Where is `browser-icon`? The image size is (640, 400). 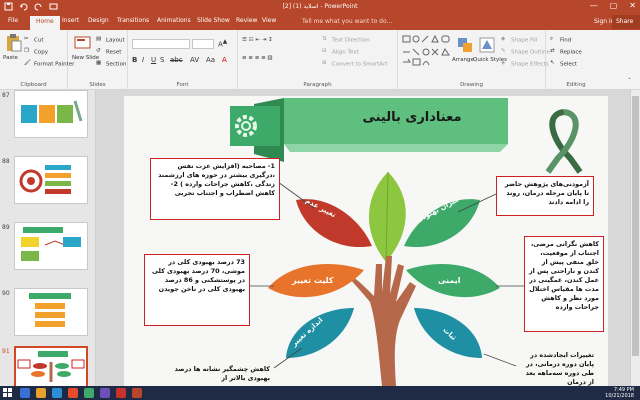
browser-icon is located at coordinates (57, 393).